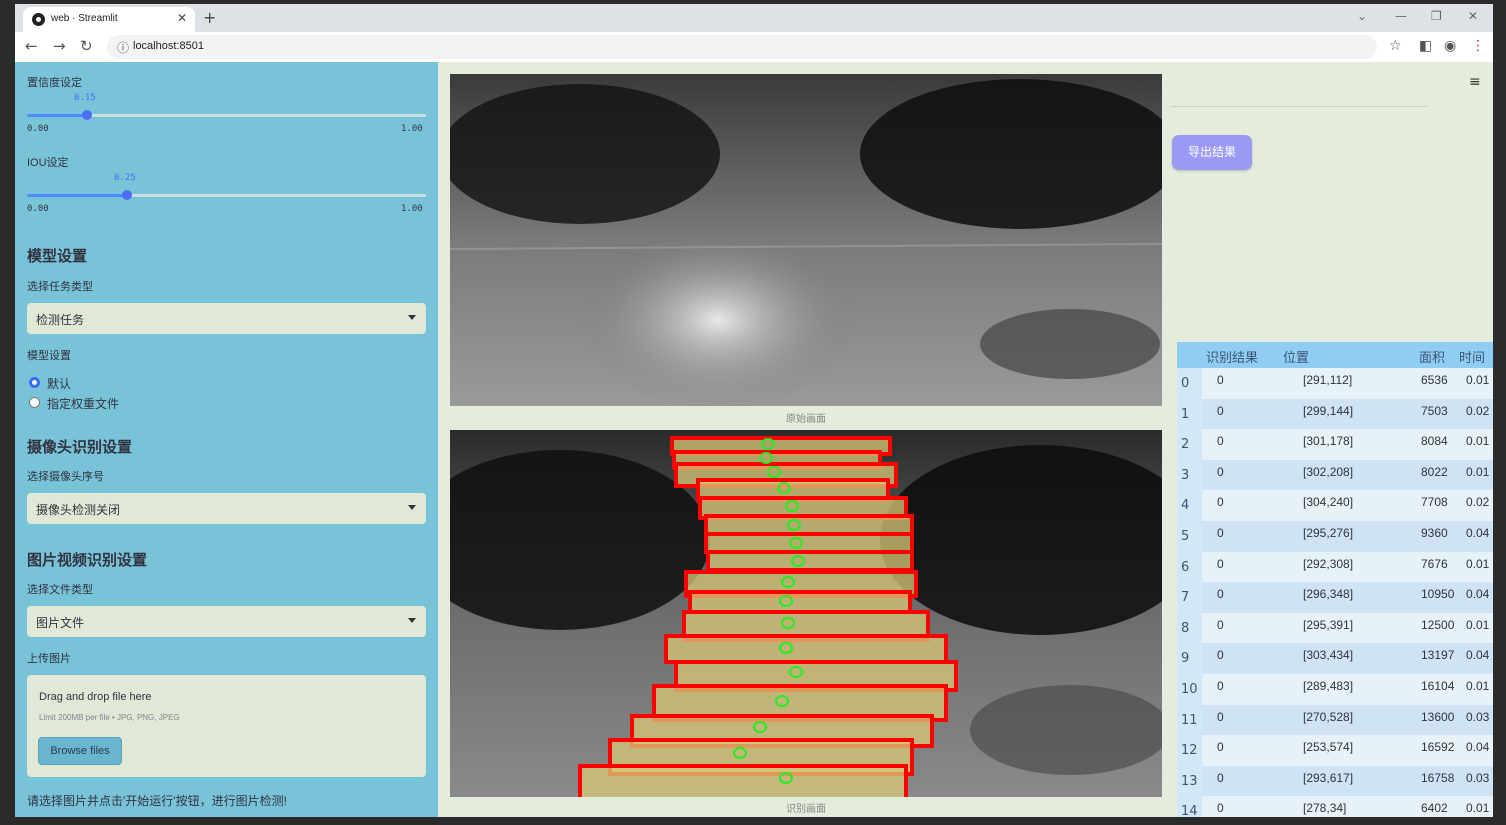  Describe the element at coordinates (1189, 444) in the screenshot. I see `row-index: 2` at that location.